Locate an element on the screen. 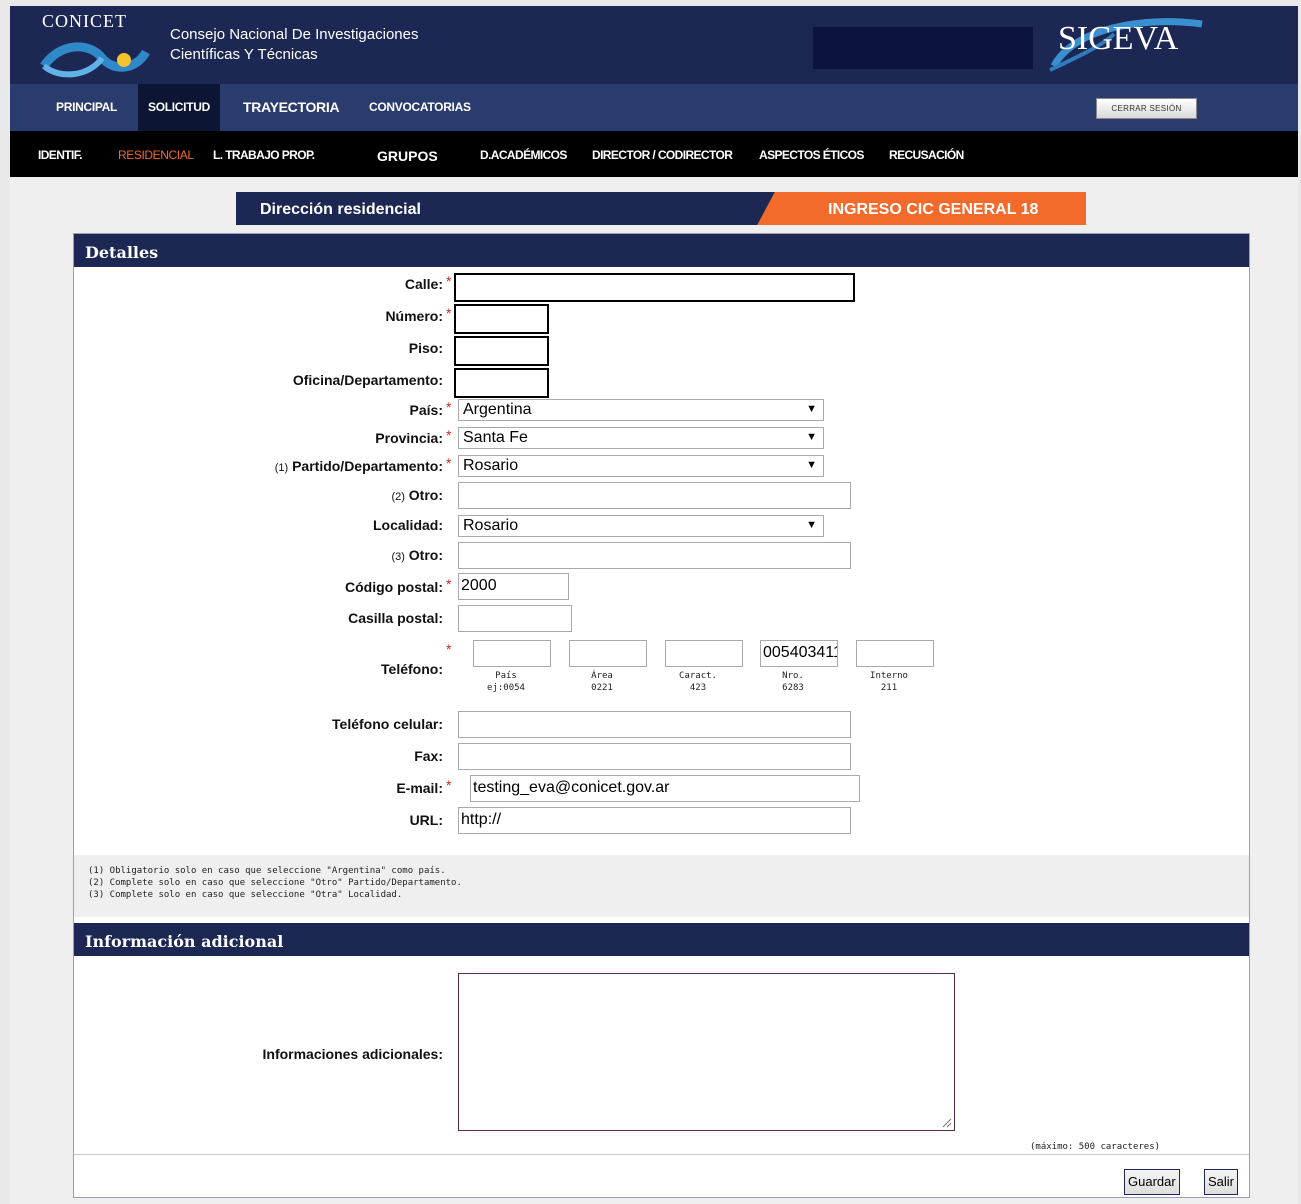 The width and height of the screenshot is (1301, 1204). note-ref-3: (3) is located at coordinates (398, 557).